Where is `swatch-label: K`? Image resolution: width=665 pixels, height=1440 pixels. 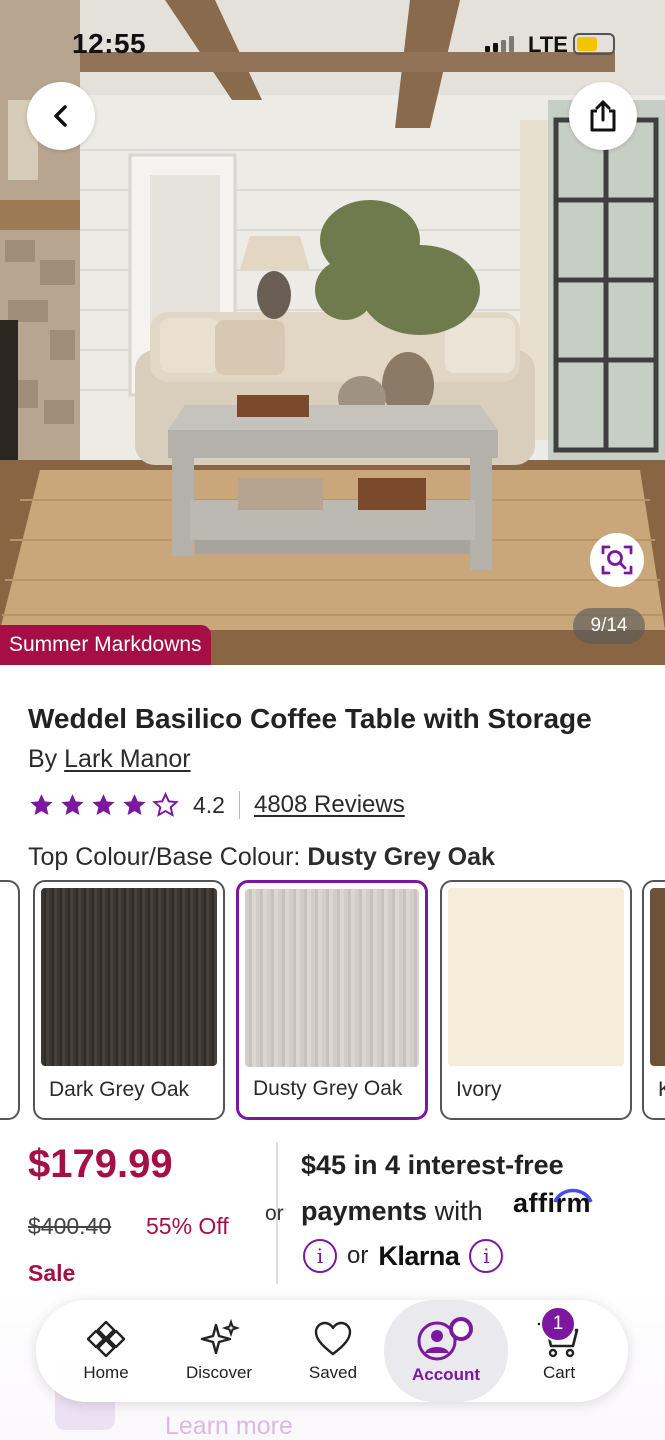 swatch-label: K is located at coordinates (661, 1090).